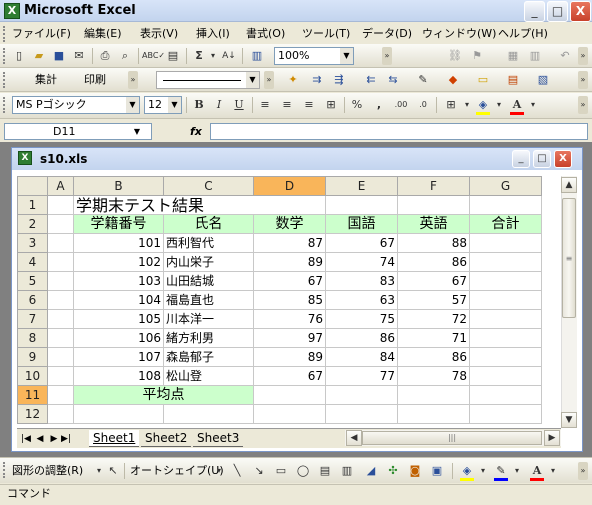 The width and height of the screenshot is (592, 505). Describe the element at coordinates (208, 224) in the screenshot. I see `header-cell: 氏名` at that location.